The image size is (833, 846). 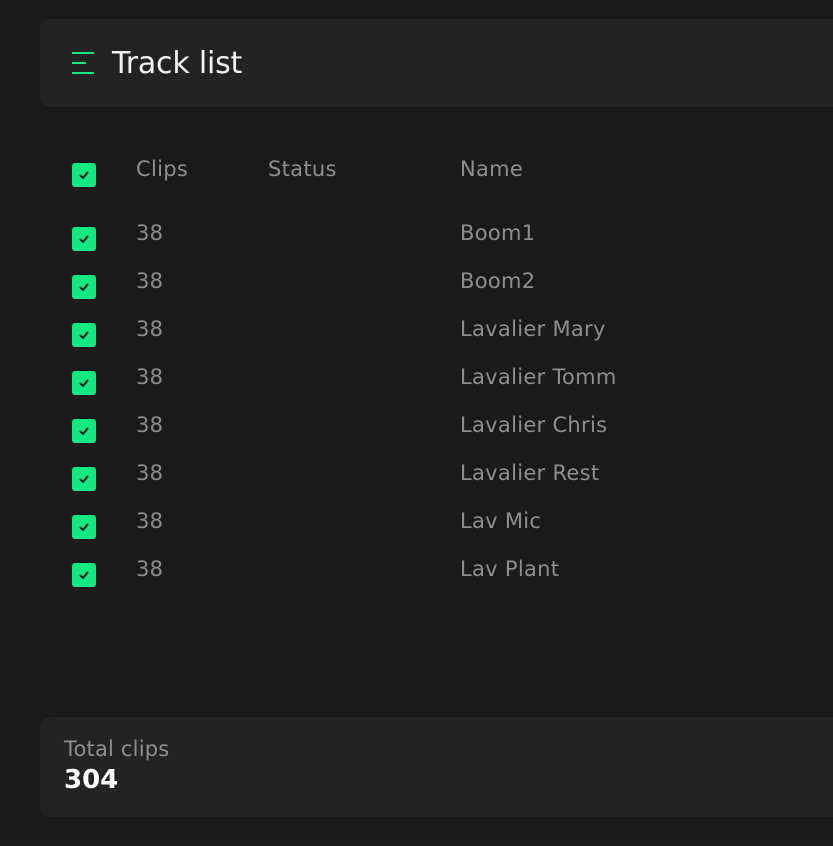 What do you see at coordinates (302, 169) in the screenshot?
I see `column-header-status: Status` at bounding box center [302, 169].